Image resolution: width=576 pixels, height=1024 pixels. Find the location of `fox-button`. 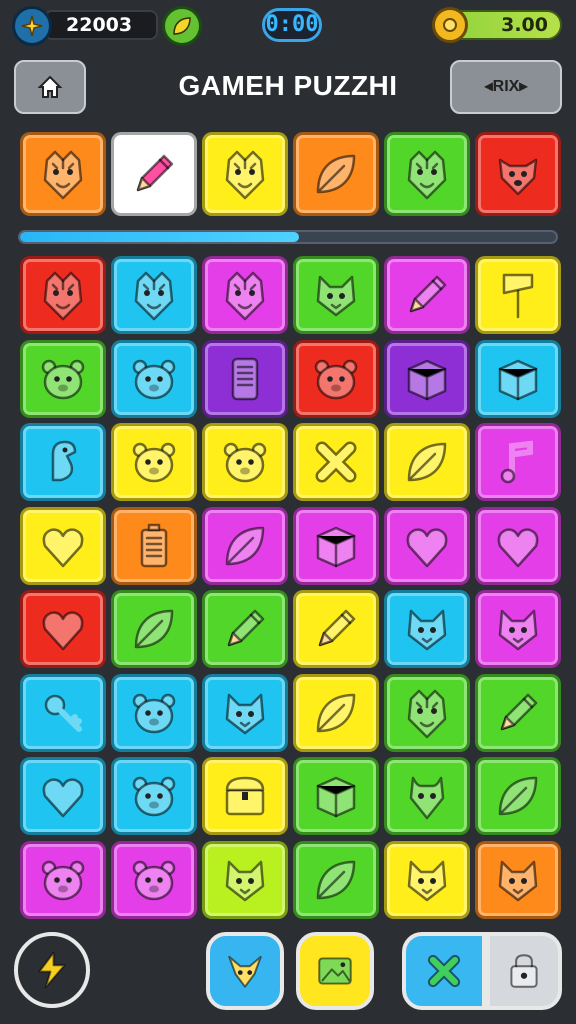

fox-button is located at coordinates (245, 971).